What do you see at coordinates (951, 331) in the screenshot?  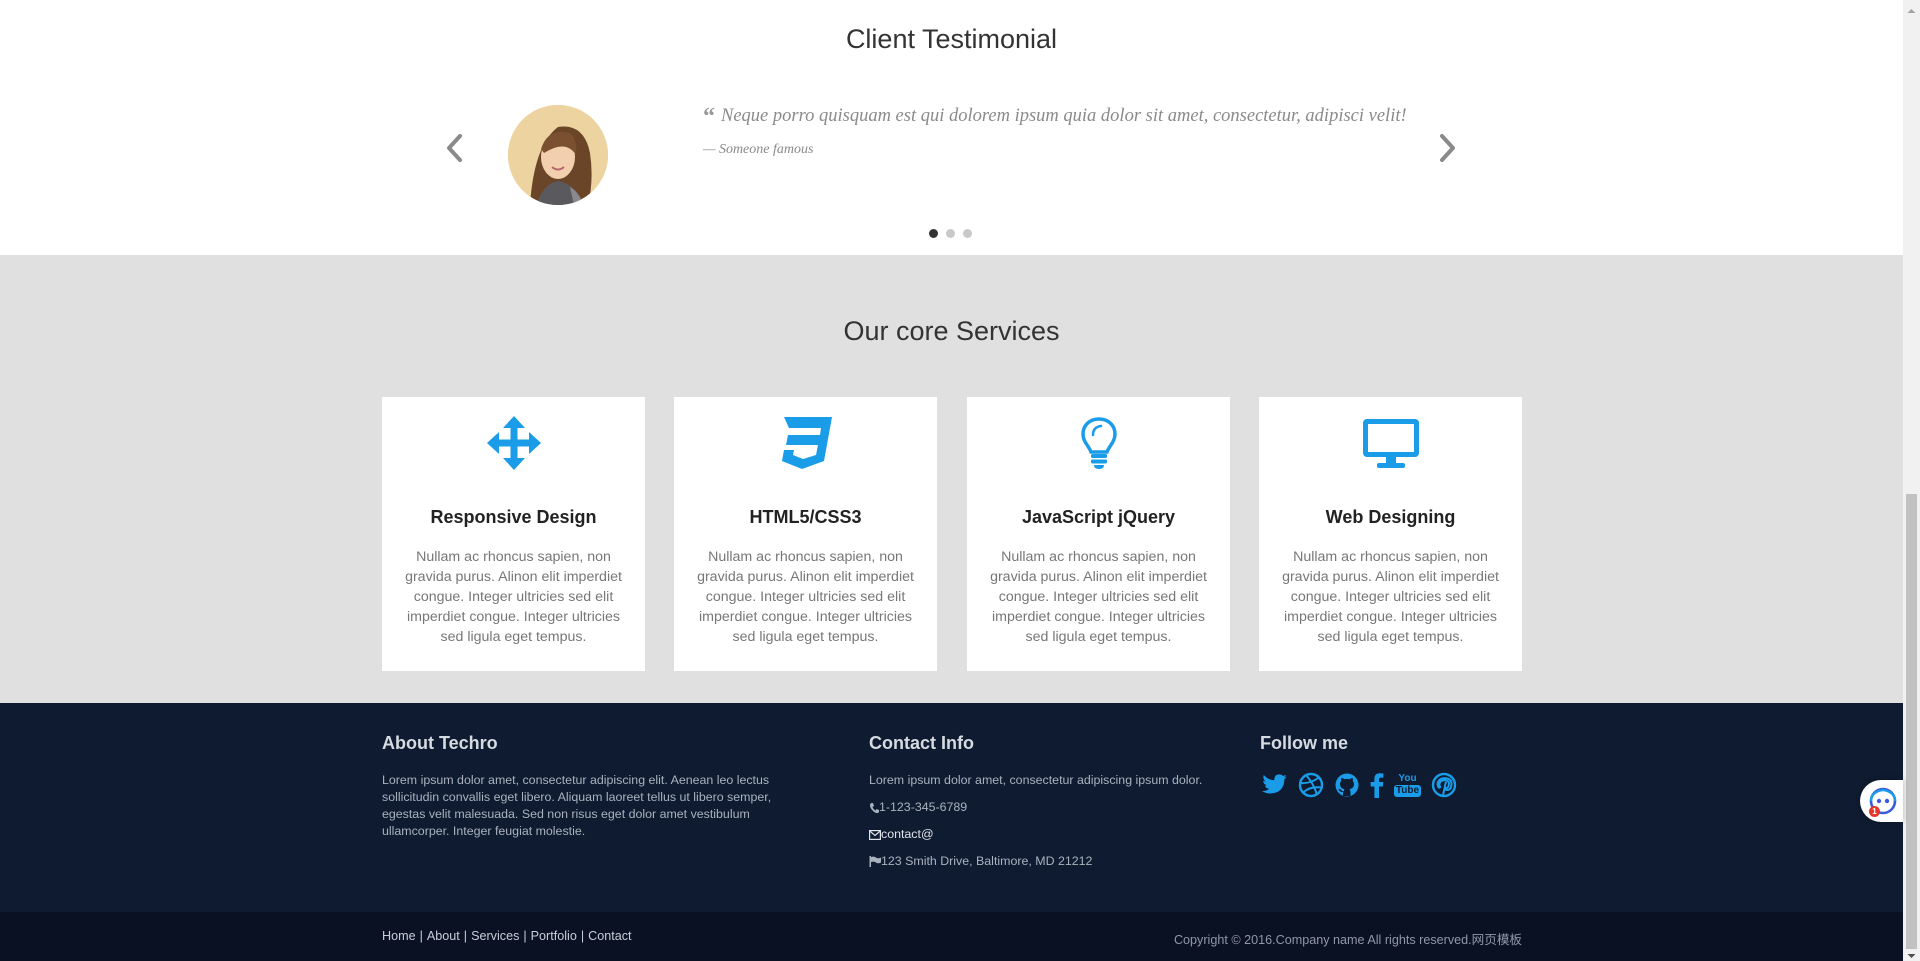 I see `services-title: Our core Services` at bounding box center [951, 331].